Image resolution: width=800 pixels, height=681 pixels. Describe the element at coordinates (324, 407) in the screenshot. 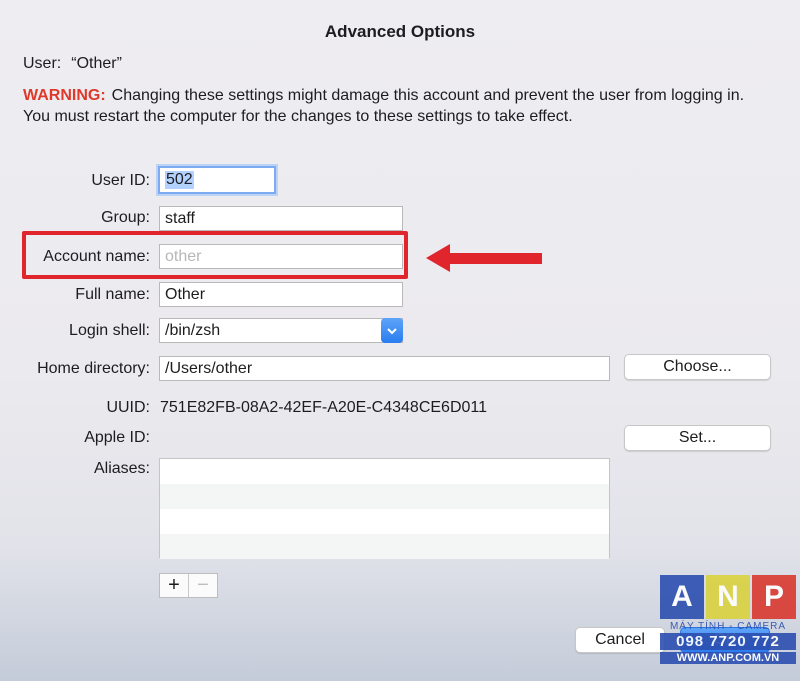

I see `uuid-value: 751E82FB-08A2-42EF-A20E-C4348CE6D011` at that location.